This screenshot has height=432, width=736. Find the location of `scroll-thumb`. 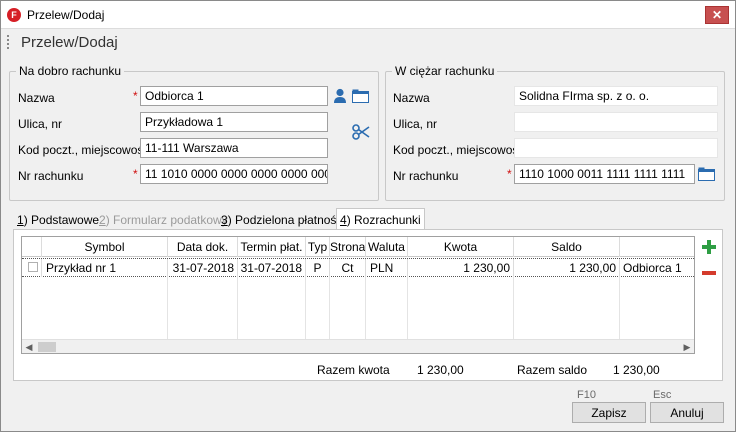

scroll-thumb is located at coordinates (47, 347).